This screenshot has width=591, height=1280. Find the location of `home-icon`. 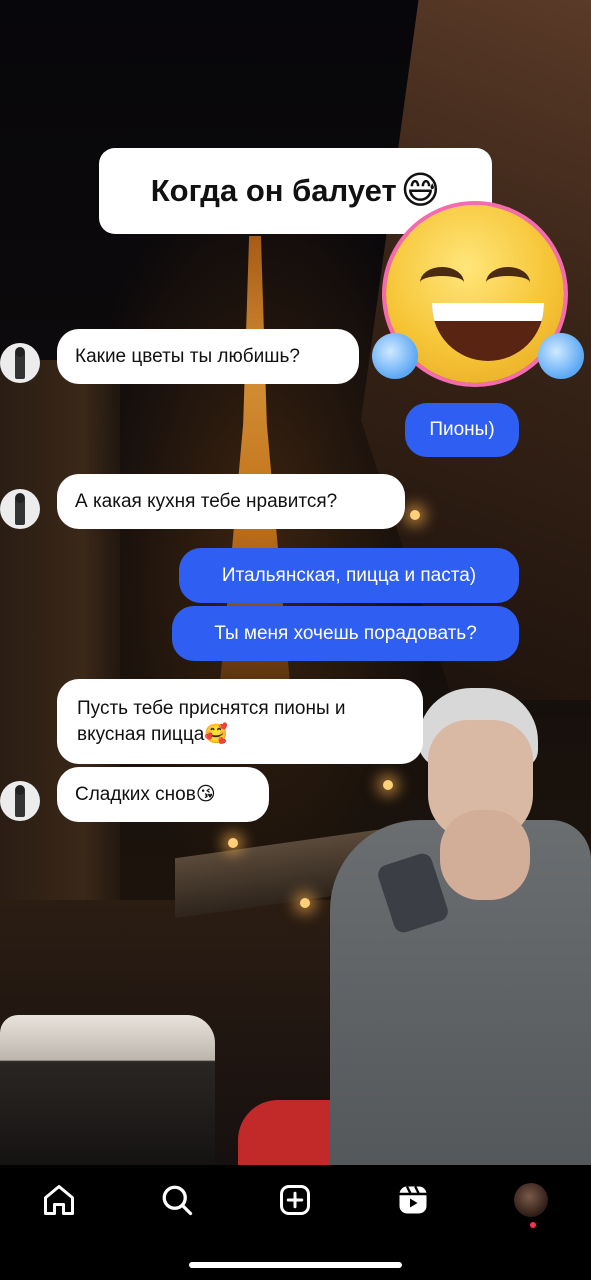

home-icon is located at coordinates (59, 1200).